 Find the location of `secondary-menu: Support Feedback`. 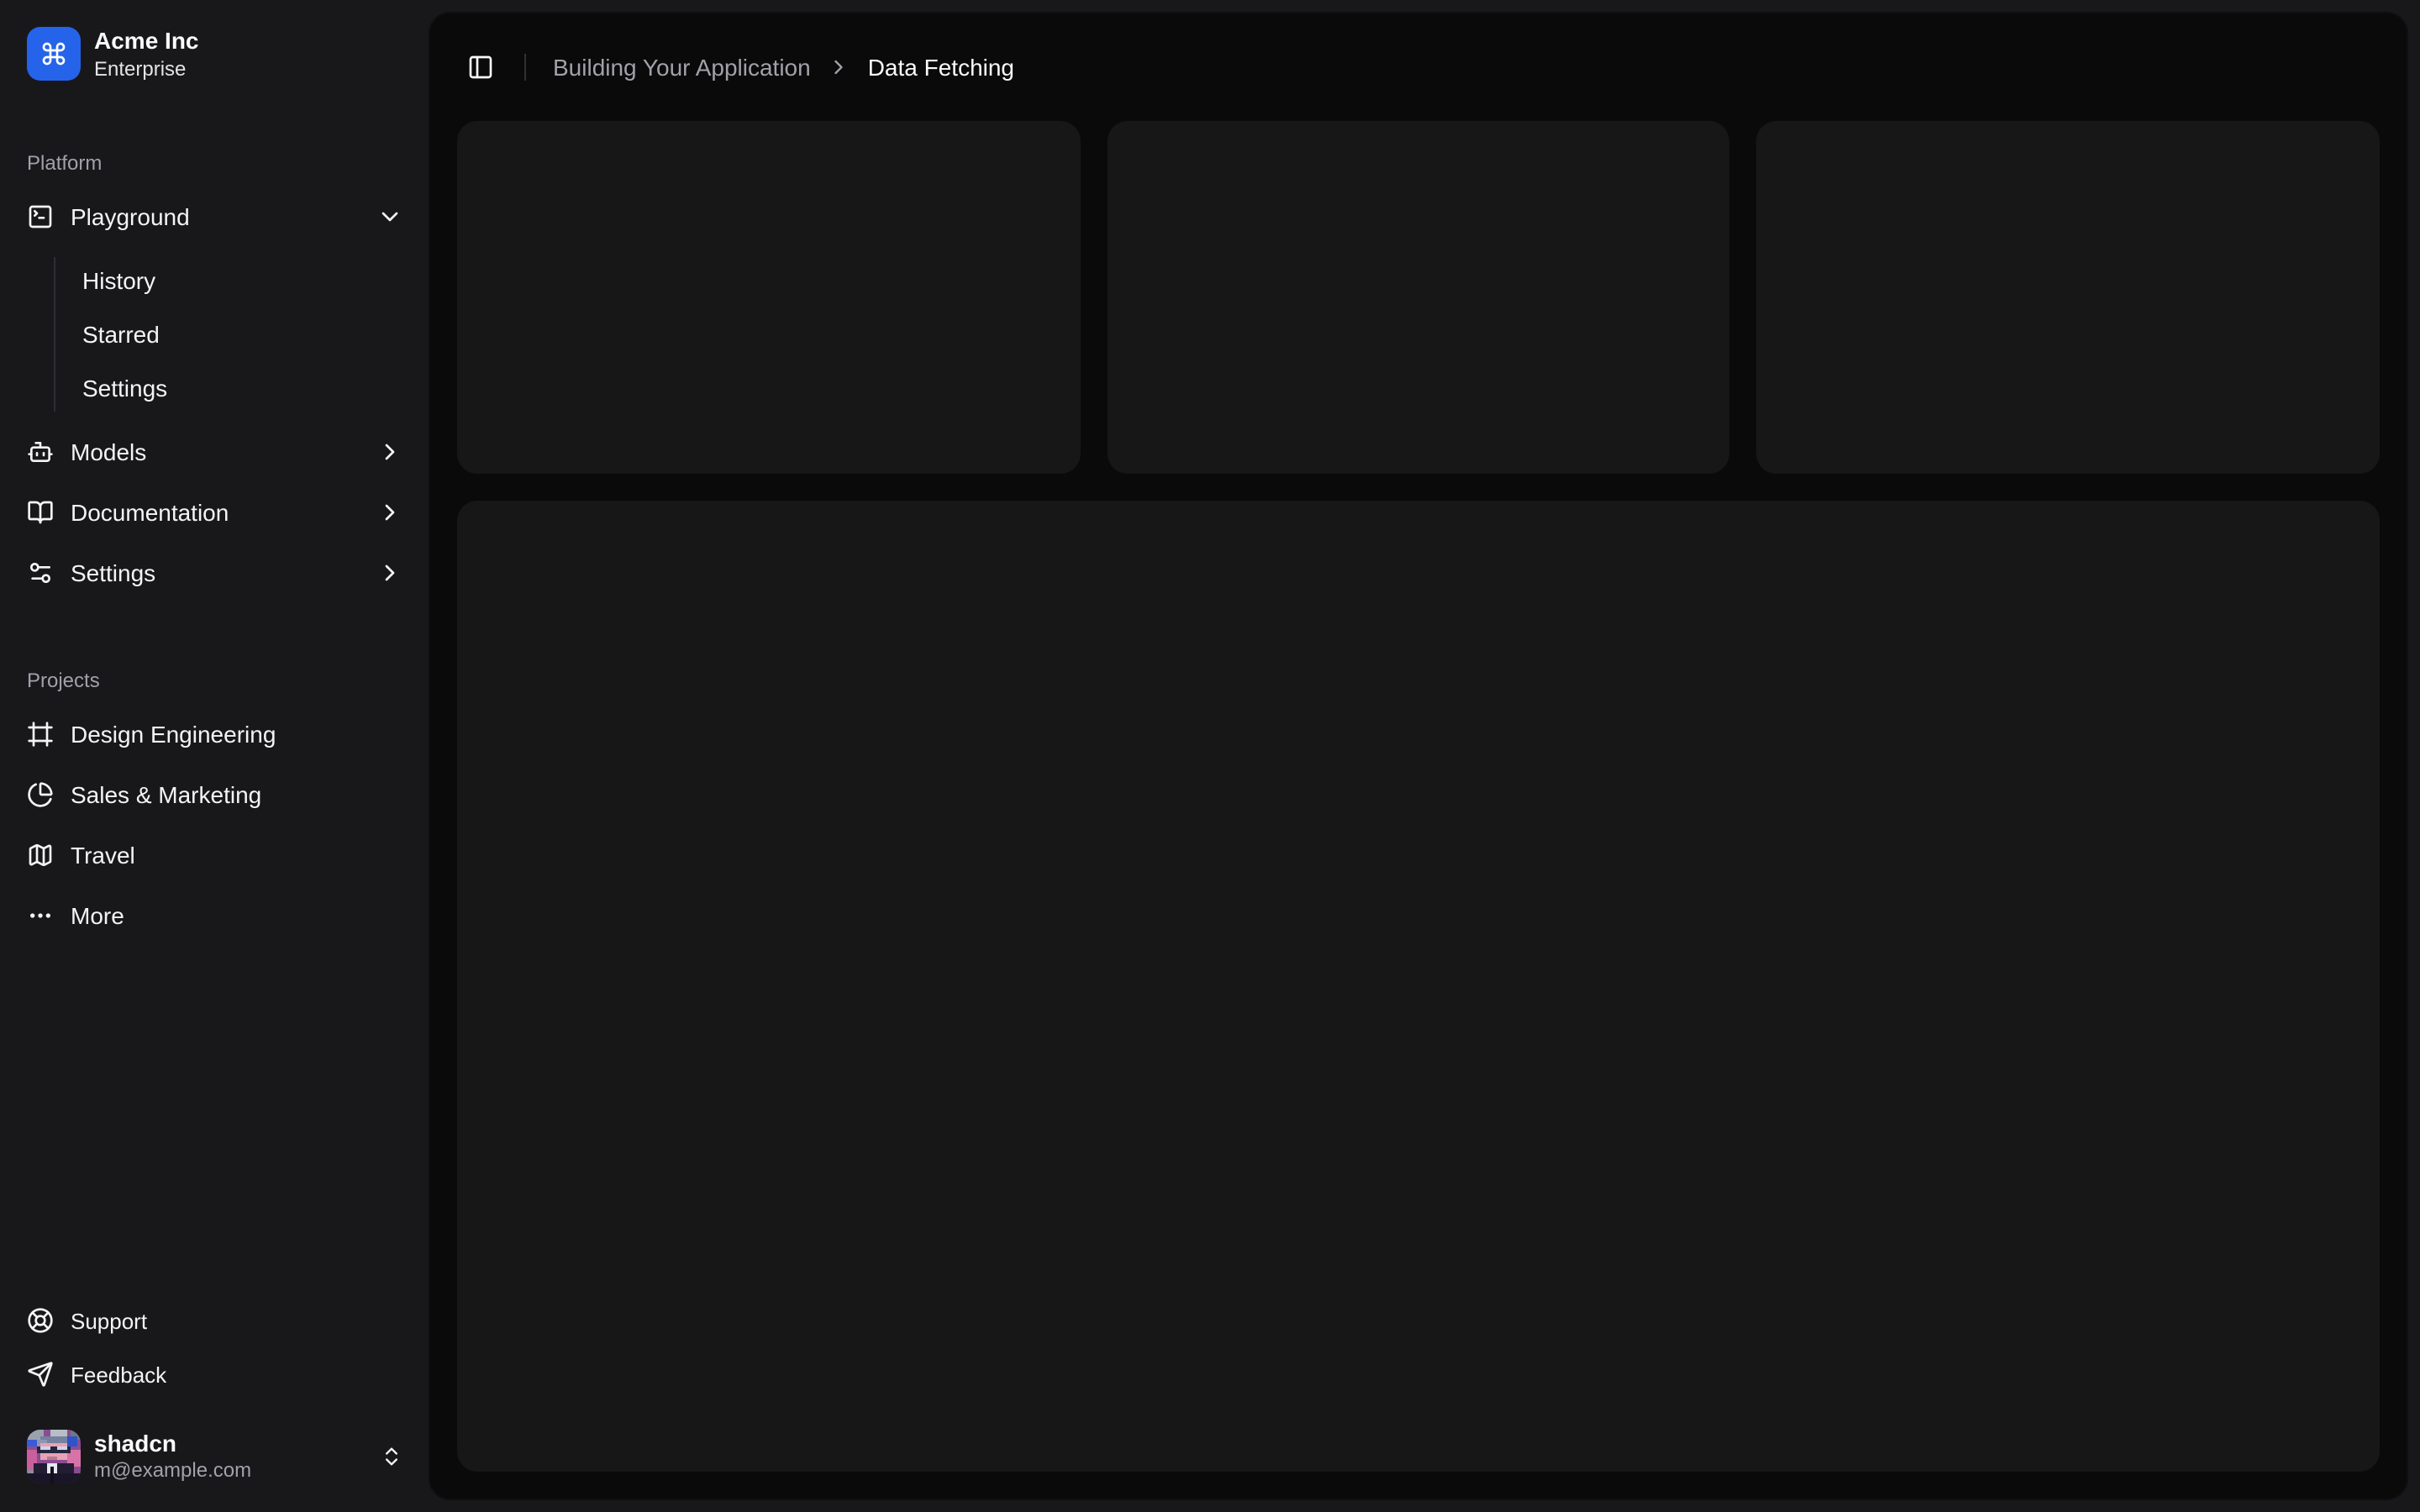

secondary-menu: Support Feedback is located at coordinates (215, 1347).